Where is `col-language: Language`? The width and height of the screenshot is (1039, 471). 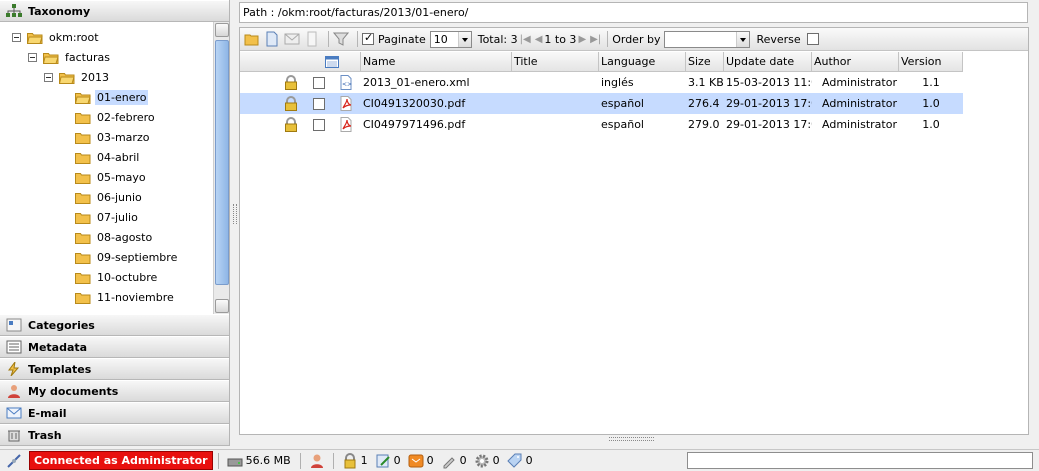
col-language: Language is located at coordinates (642, 61).